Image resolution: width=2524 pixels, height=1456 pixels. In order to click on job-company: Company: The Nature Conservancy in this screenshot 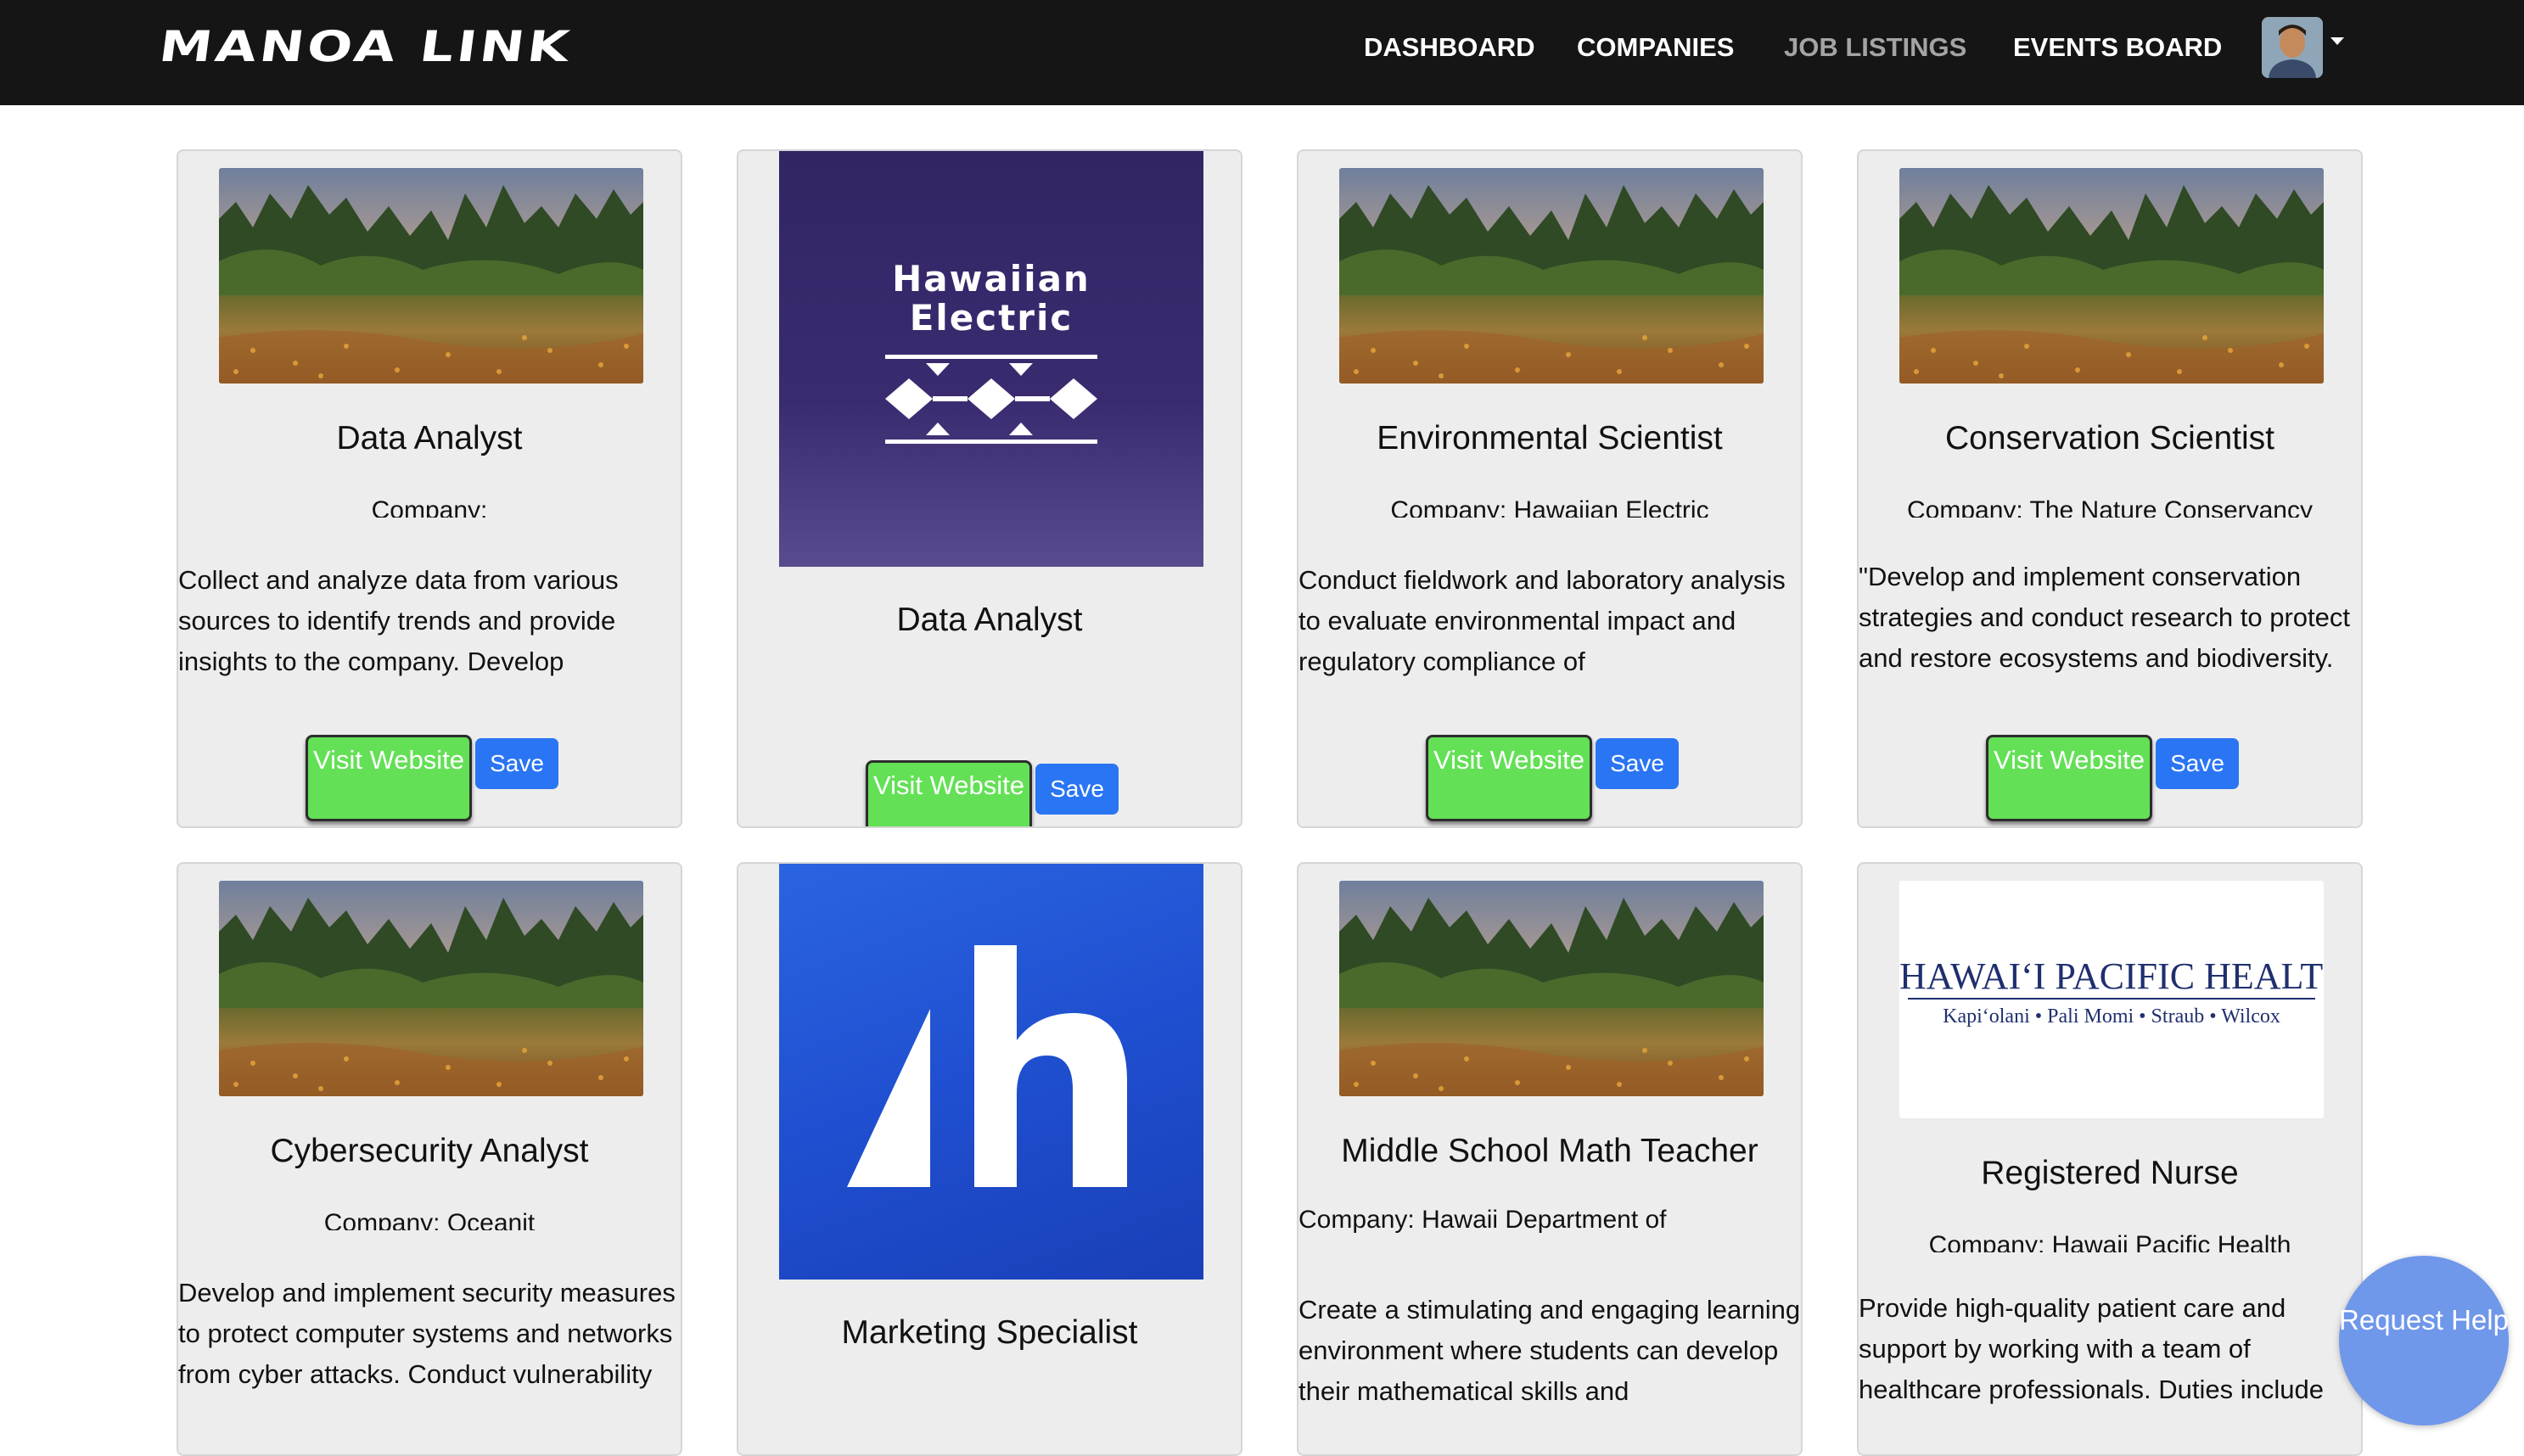, I will do `click(2109, 507)`.